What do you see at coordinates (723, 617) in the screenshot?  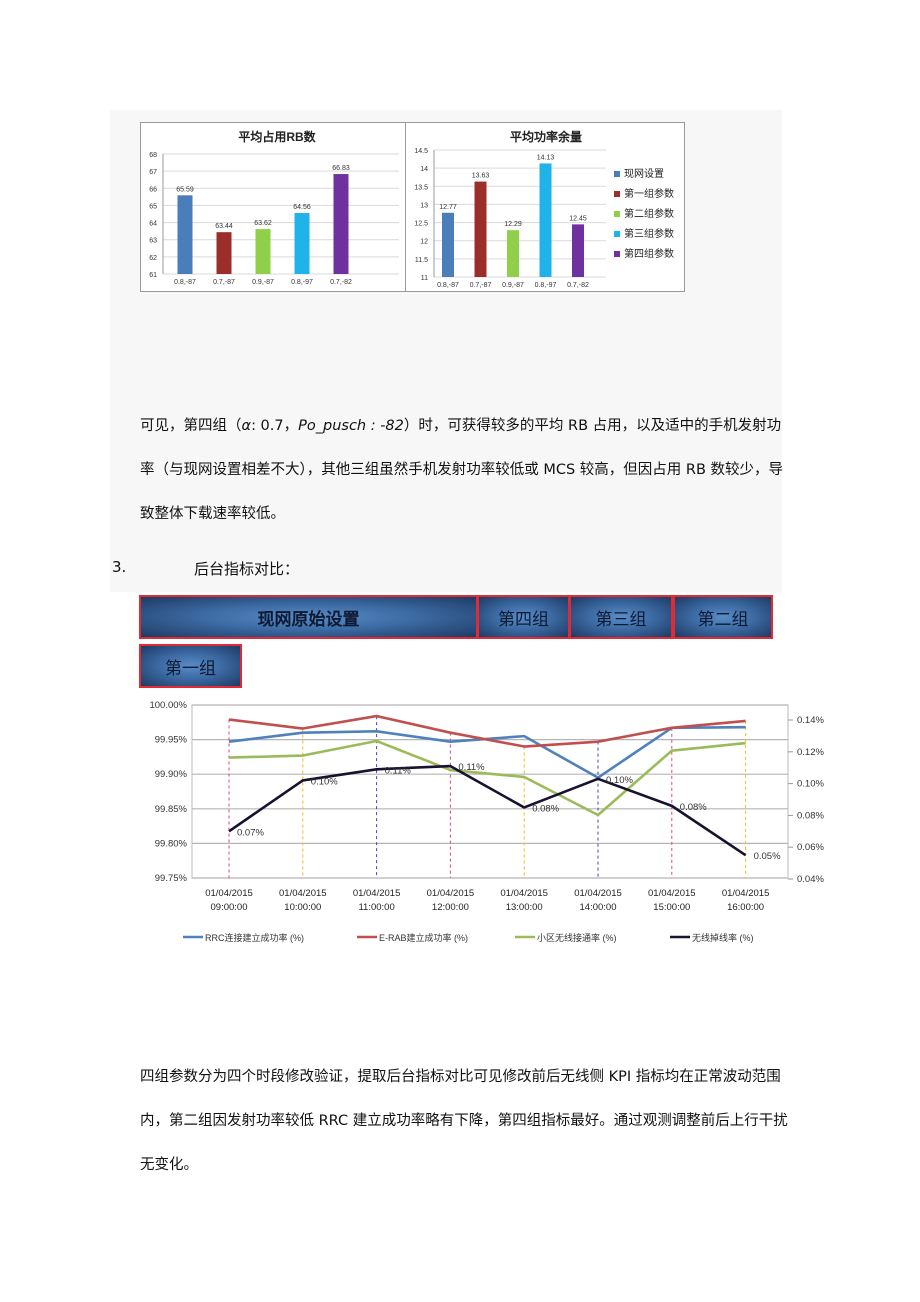 I see `tab-group-2: 第二组` at bounding box center [723, 617].